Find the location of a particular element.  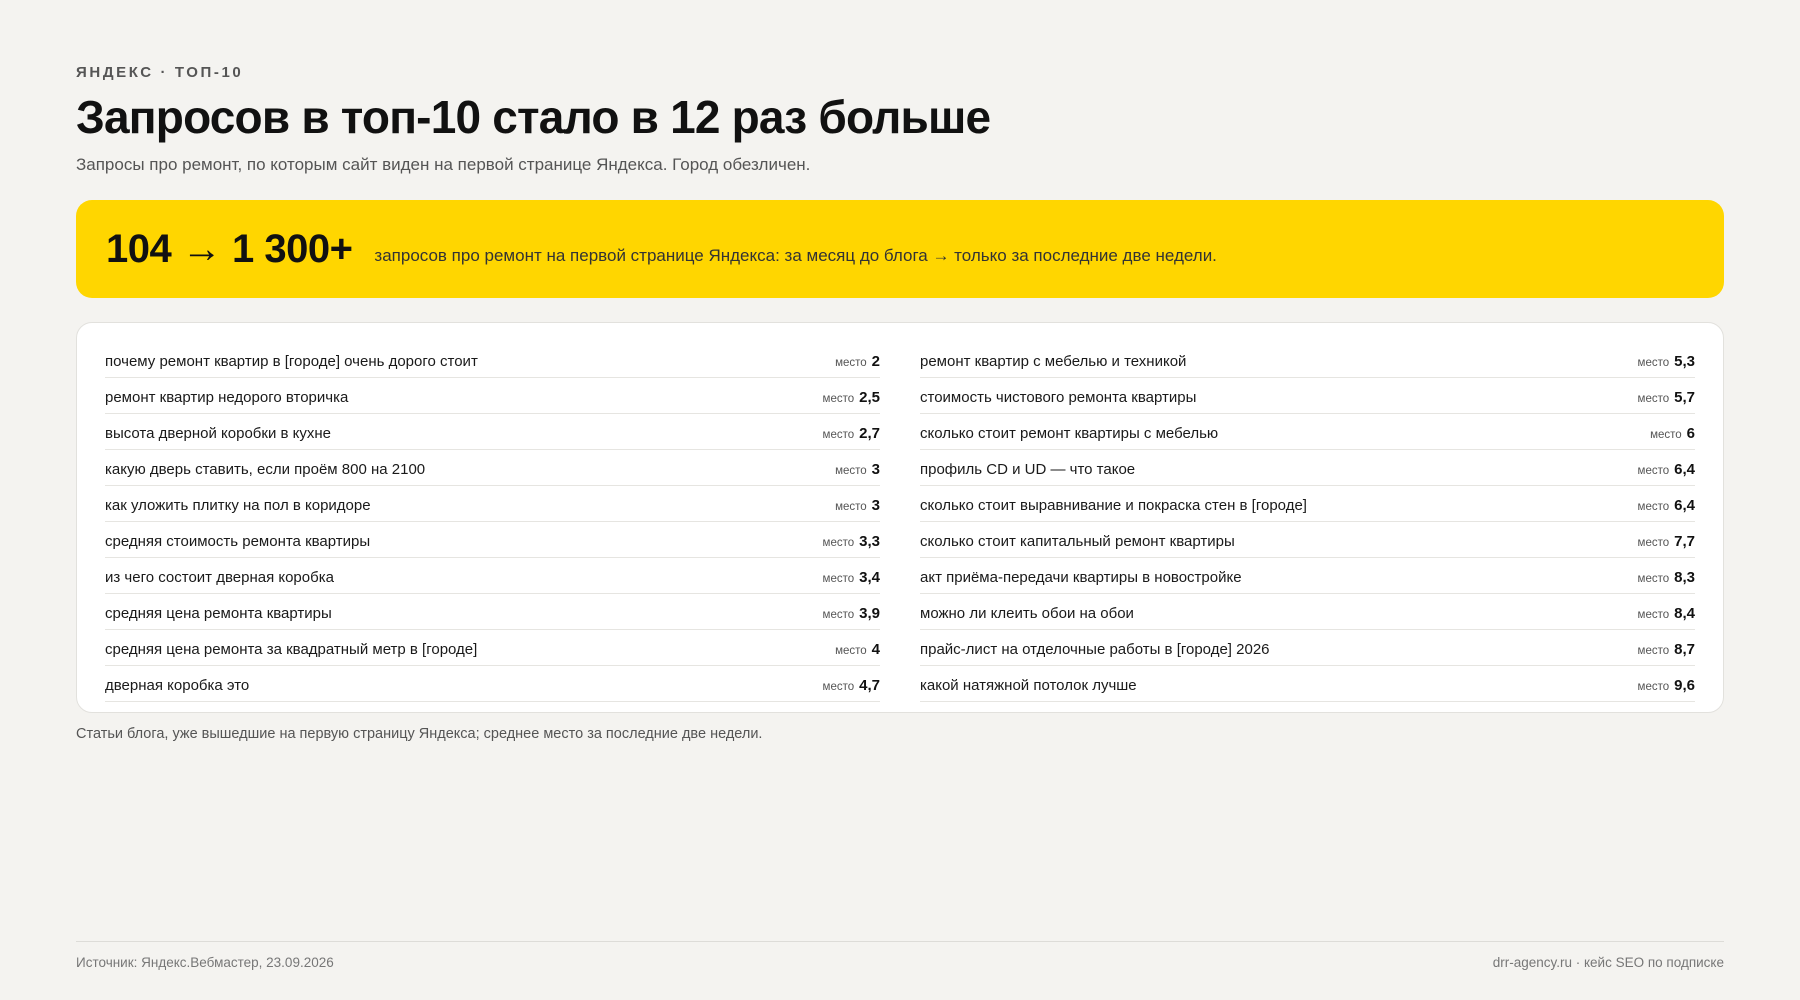

query-text: ремонт квартир с мебелью и техникой is located at coordinates (1053, 361).